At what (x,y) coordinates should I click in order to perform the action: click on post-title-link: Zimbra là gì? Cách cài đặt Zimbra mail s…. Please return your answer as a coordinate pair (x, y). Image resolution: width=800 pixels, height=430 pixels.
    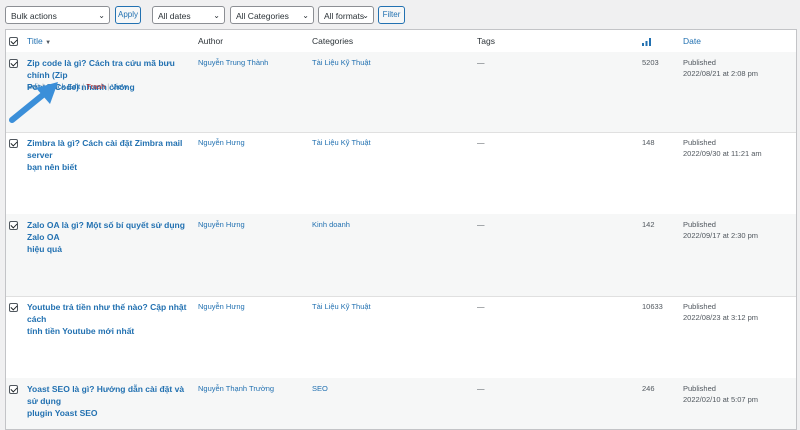
    Looking at the image, I should click on (109, 155).